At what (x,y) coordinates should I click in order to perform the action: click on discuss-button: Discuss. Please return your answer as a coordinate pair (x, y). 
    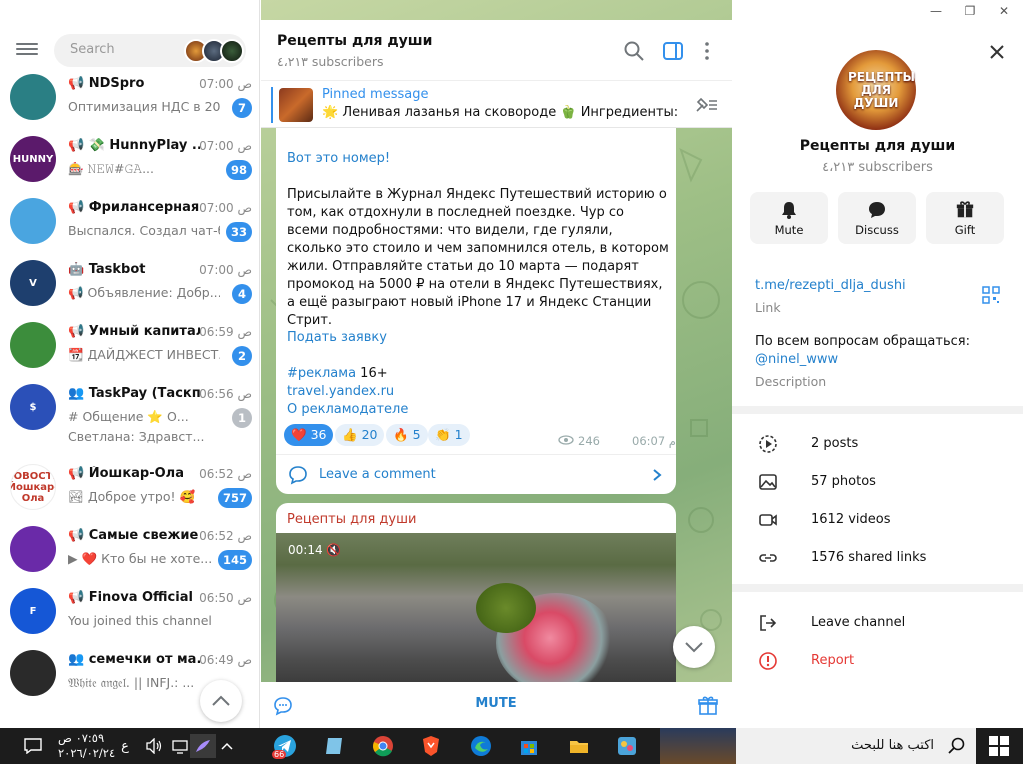
    Looking at the image, I should click on (877, 218).